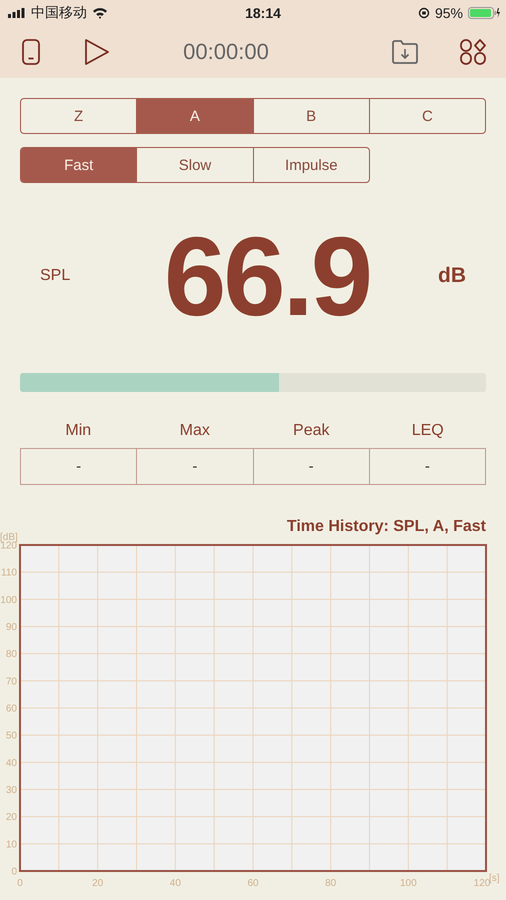 The height and width of the screenshot is (900, 506). Describe the element at coordinates (226, 51) in the screenshot. I see `timer: 00:00:00` at that location.